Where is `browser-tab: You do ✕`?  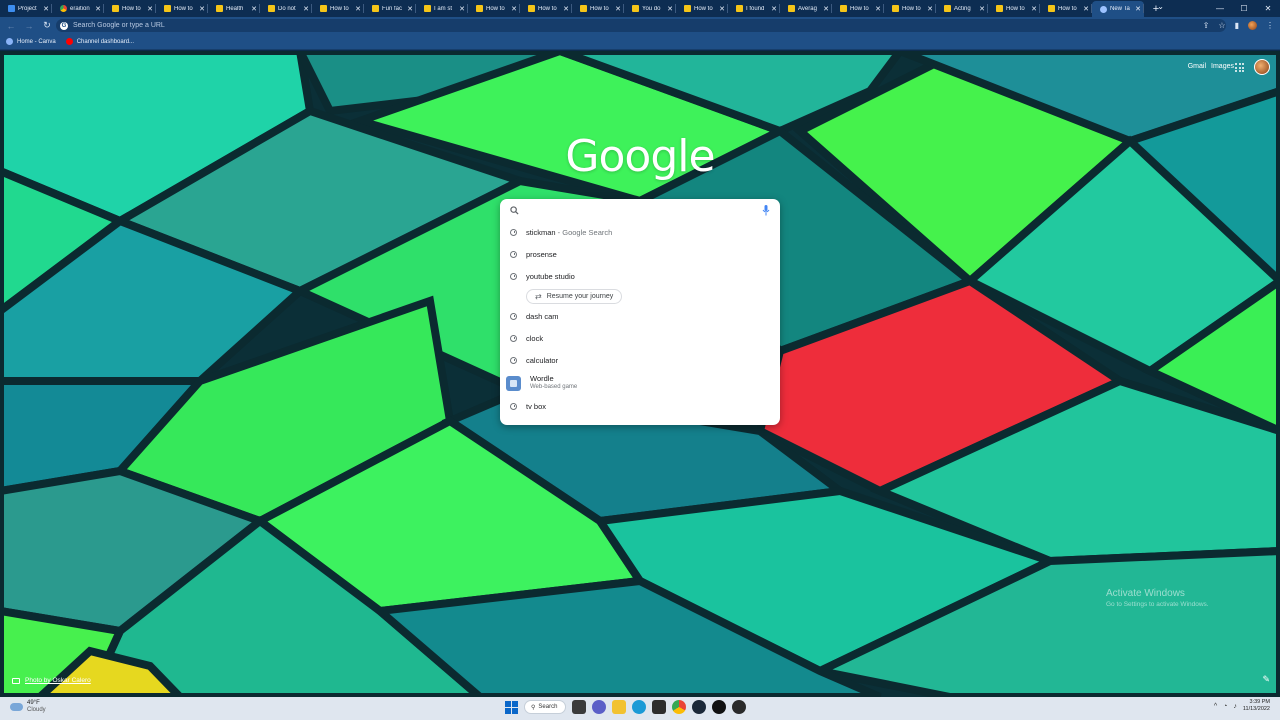
browser-tab: You do ✕ is located at coordinates (650, 8).